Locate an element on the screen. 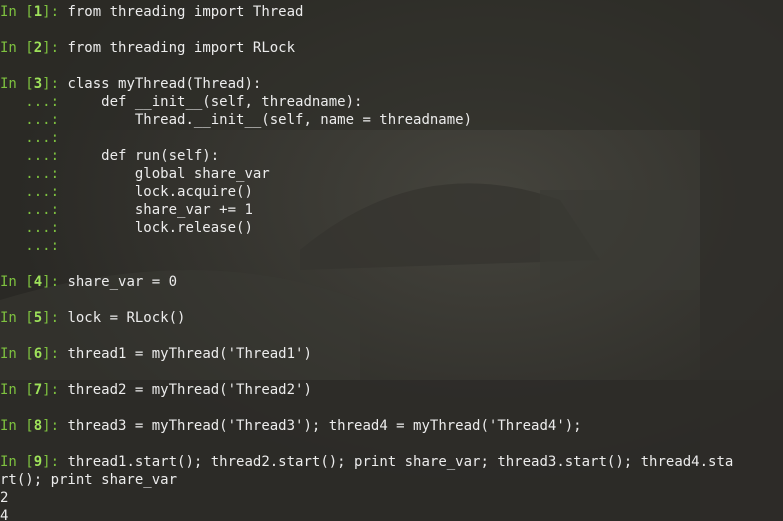 Image resolution: width=783 pixels, height=521 pixels. code-text: lock.release() is located at coordinates (160, 228).